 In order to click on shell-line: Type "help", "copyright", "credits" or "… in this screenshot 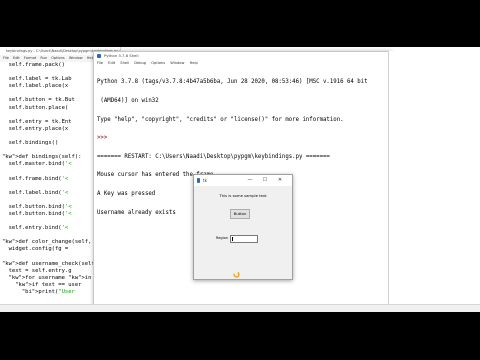, I will do `click(220, 119)`.